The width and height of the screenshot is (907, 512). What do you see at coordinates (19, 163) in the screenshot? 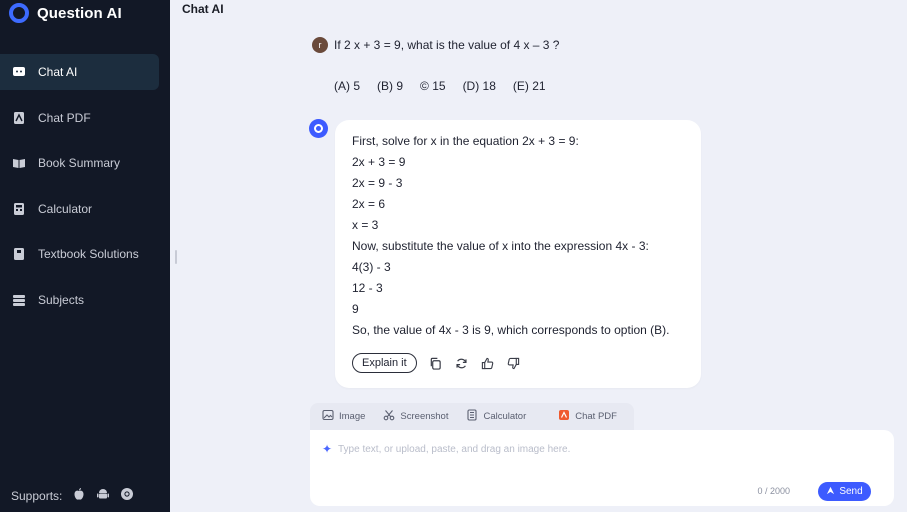
I see `book-icon` at bounding box center [19, 163].